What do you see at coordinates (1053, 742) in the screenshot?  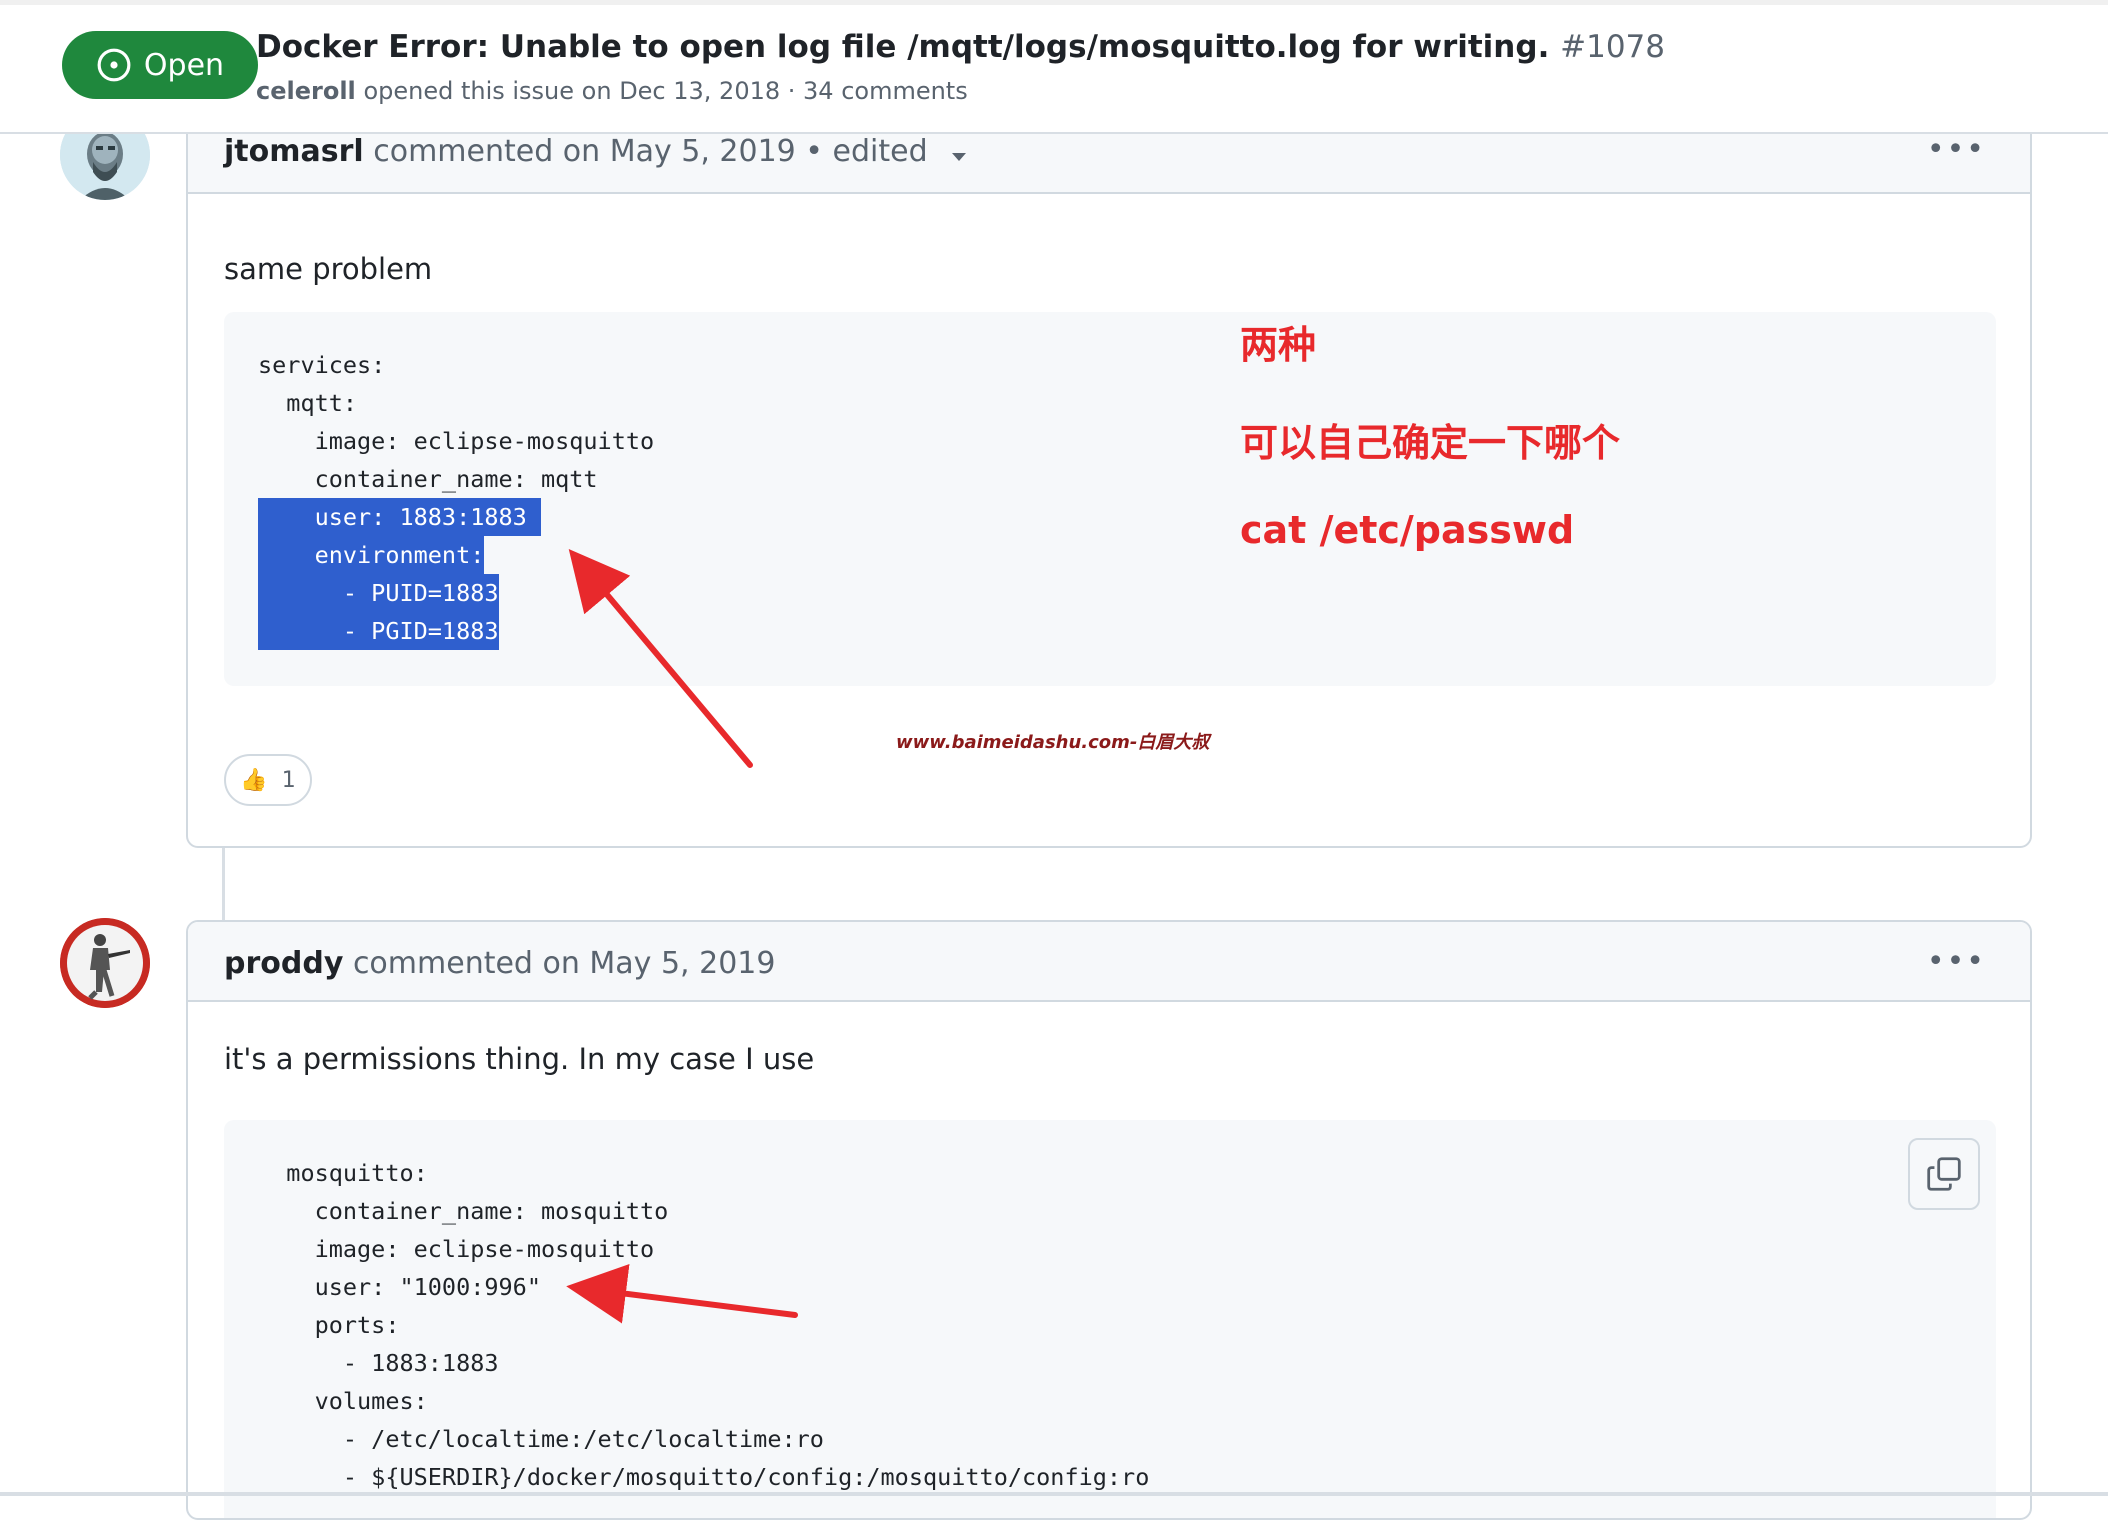 I see `watermark: www.baimeidashu.com-白眉大叔` at bounding box center [1053, 742].